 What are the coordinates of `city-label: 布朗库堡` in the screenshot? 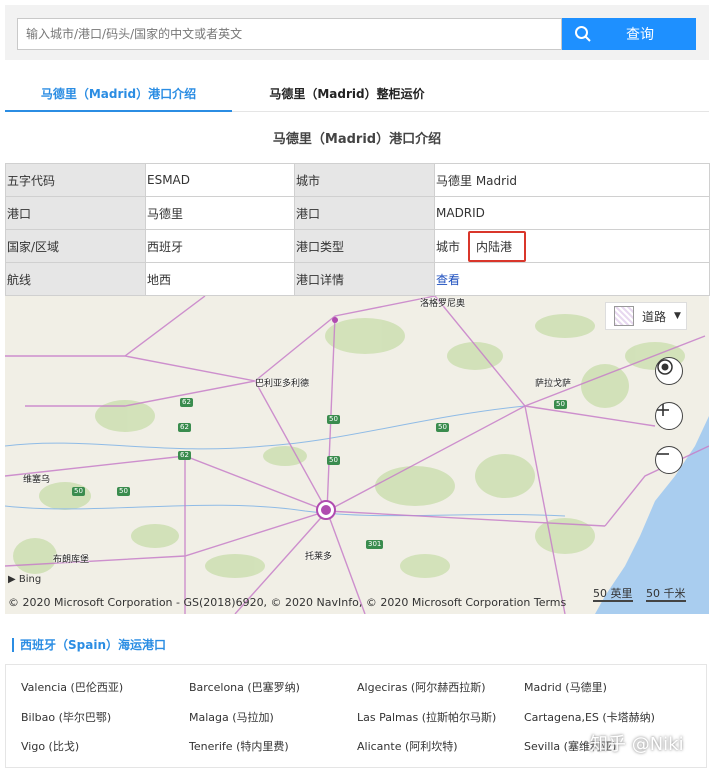 It's located at (71, 560).